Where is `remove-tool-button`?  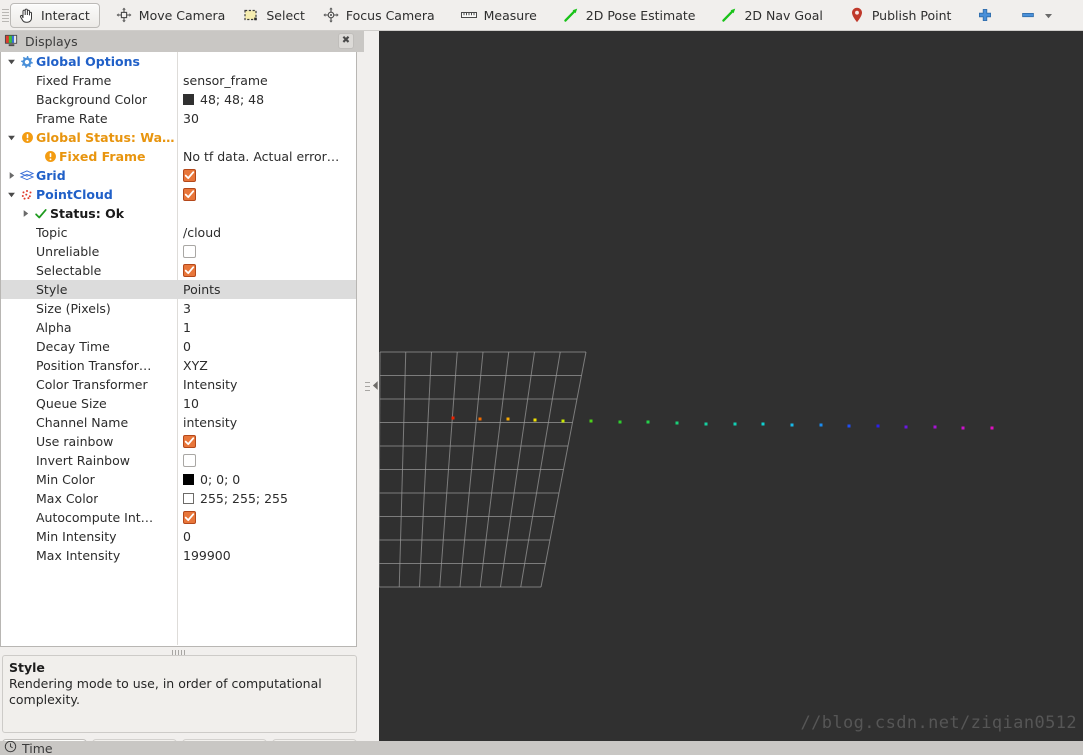 remove-tool-button is located at coordinates (1038, 15).